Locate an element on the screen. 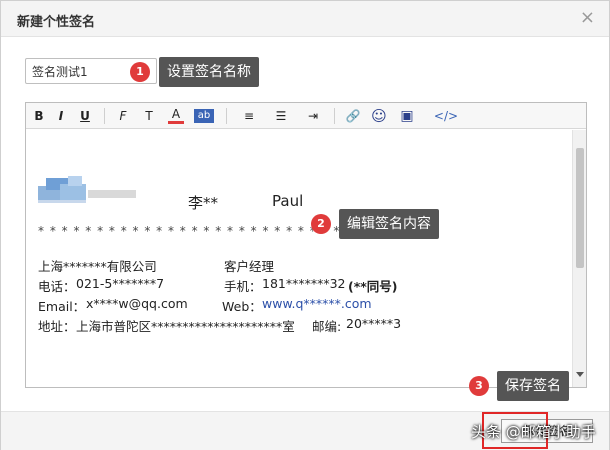  scrollbar-thumb is located at coordinates (580, 208).